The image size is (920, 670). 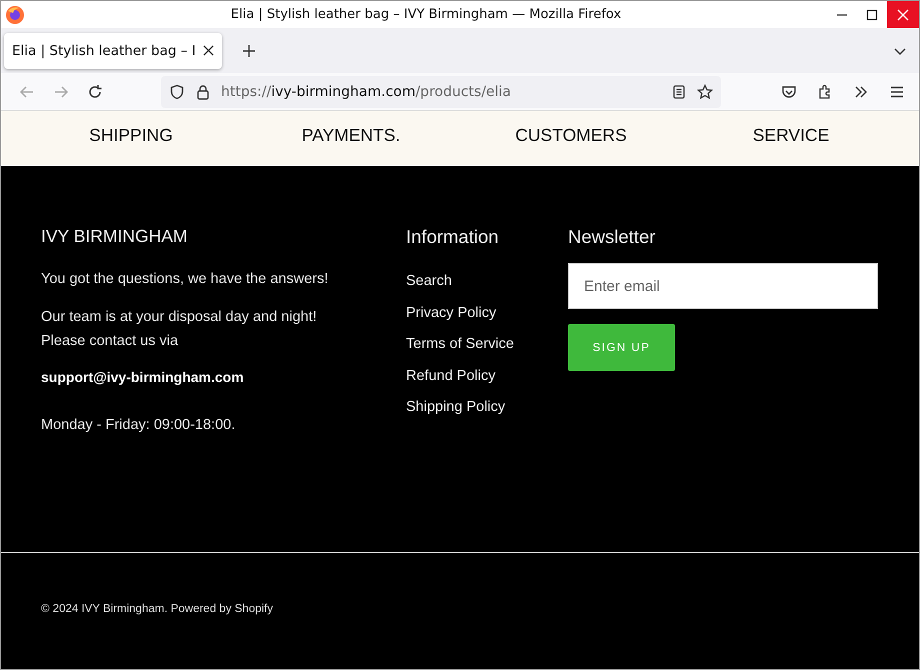 I want to click on feature-title: CUSTOMERS, so click(x=571, y=135).